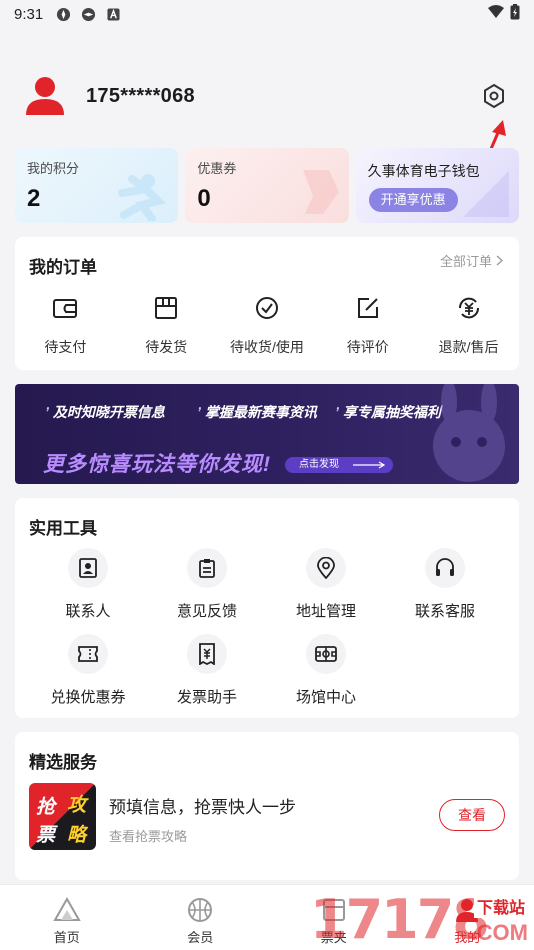 The width and height of the screenshot is (534, 950). I want to click on status-bar: 9:31, so click(267, 14).